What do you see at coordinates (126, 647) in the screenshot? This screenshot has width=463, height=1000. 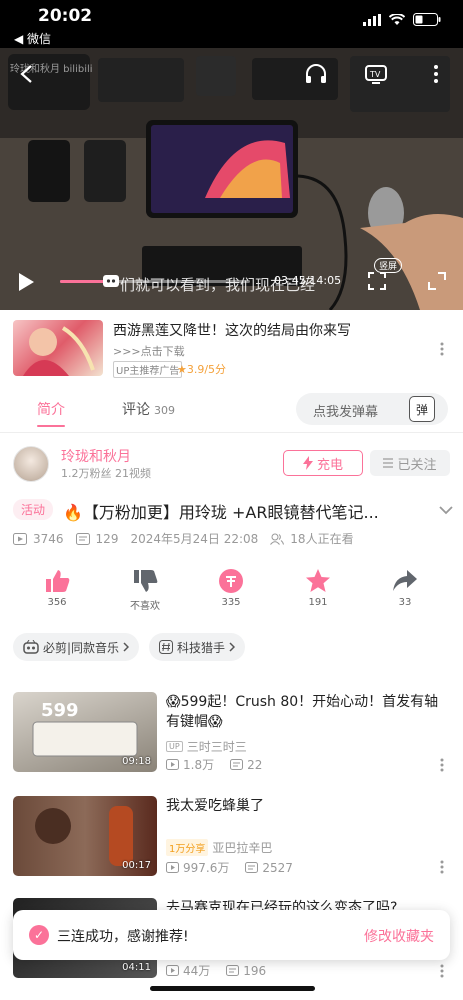 I see `chevron-right-icon` at bounding box center [126, 647].